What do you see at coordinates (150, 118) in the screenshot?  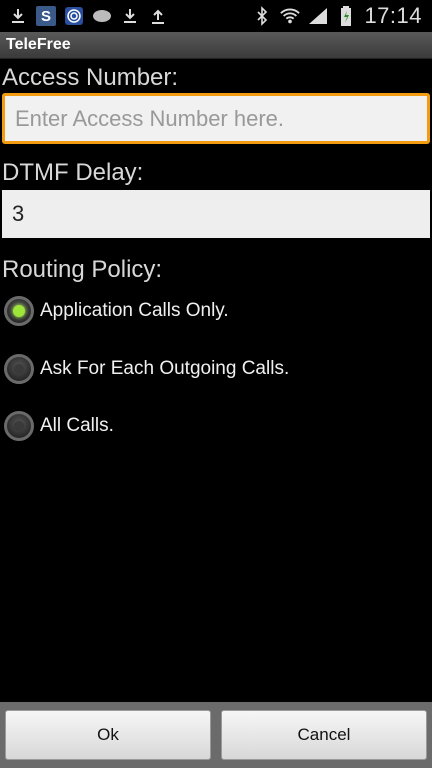 I see `access-number-placeholder: Enter Access Number here.` at bounding box center [150, 118].